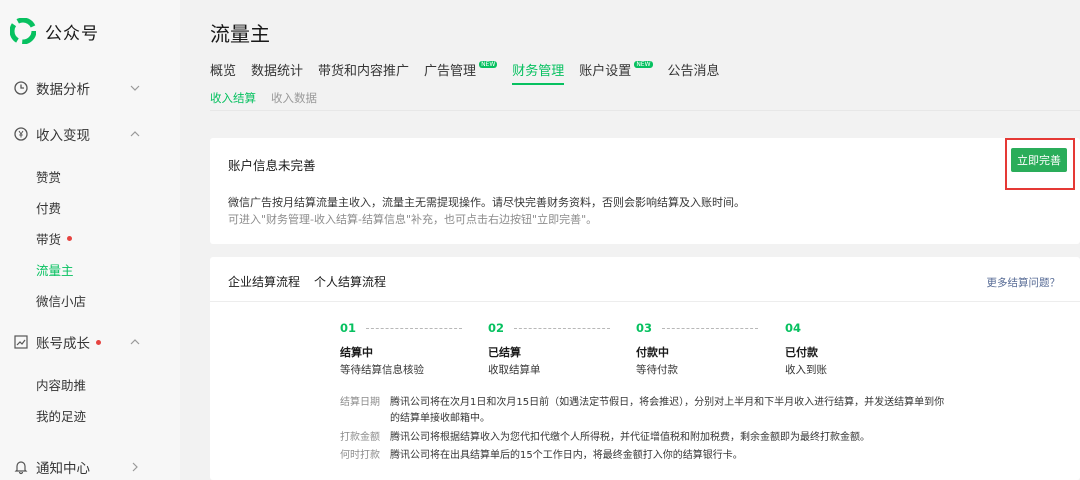 The height and width of the screenshot is (480, 1080). Describe the element at coordinates (49, 239) in the screenshot. I see `sidebar-item-label: 带货` at that location.